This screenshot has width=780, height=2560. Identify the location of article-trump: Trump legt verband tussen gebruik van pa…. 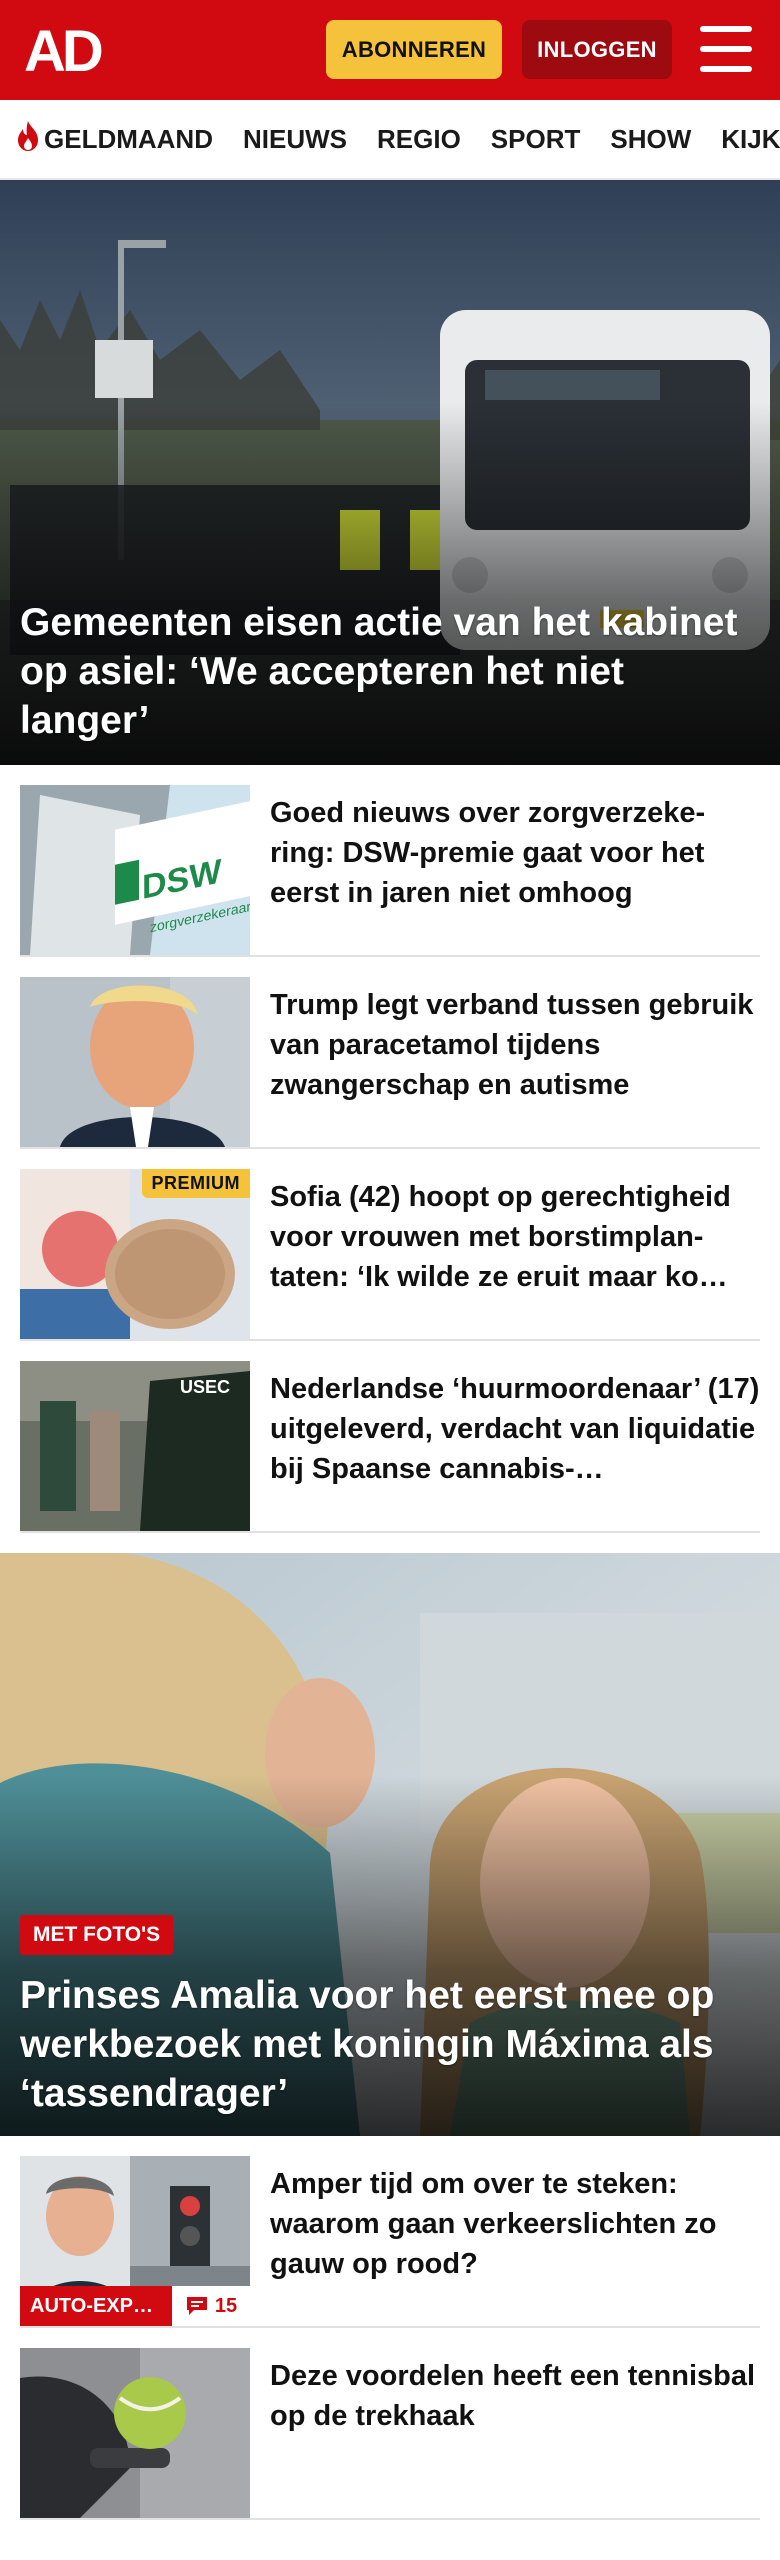
(390, 1062).